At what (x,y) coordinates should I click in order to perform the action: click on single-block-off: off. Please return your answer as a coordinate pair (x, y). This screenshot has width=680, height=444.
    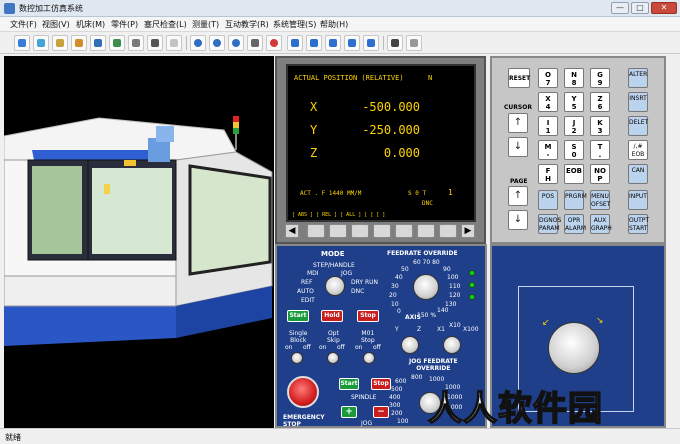
    Looking at the image, I should click on (307, 347).